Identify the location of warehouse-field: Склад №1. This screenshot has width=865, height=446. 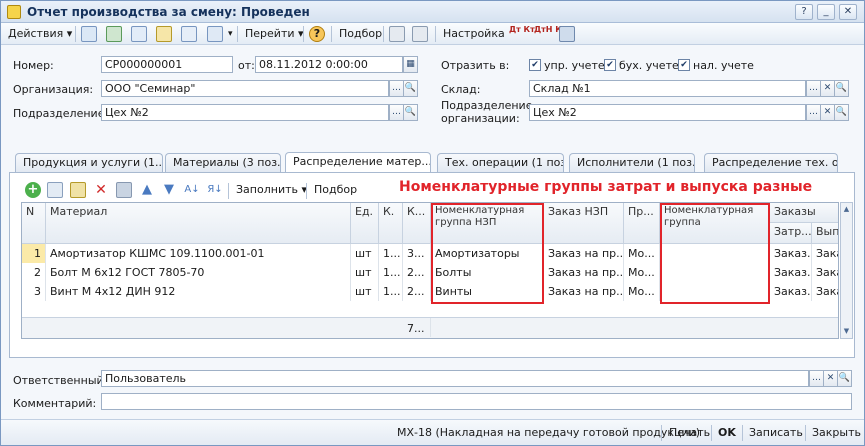
(667, 88).